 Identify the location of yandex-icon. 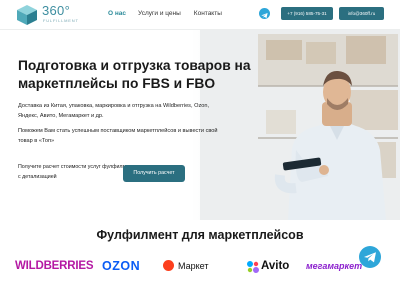
(168, 265).